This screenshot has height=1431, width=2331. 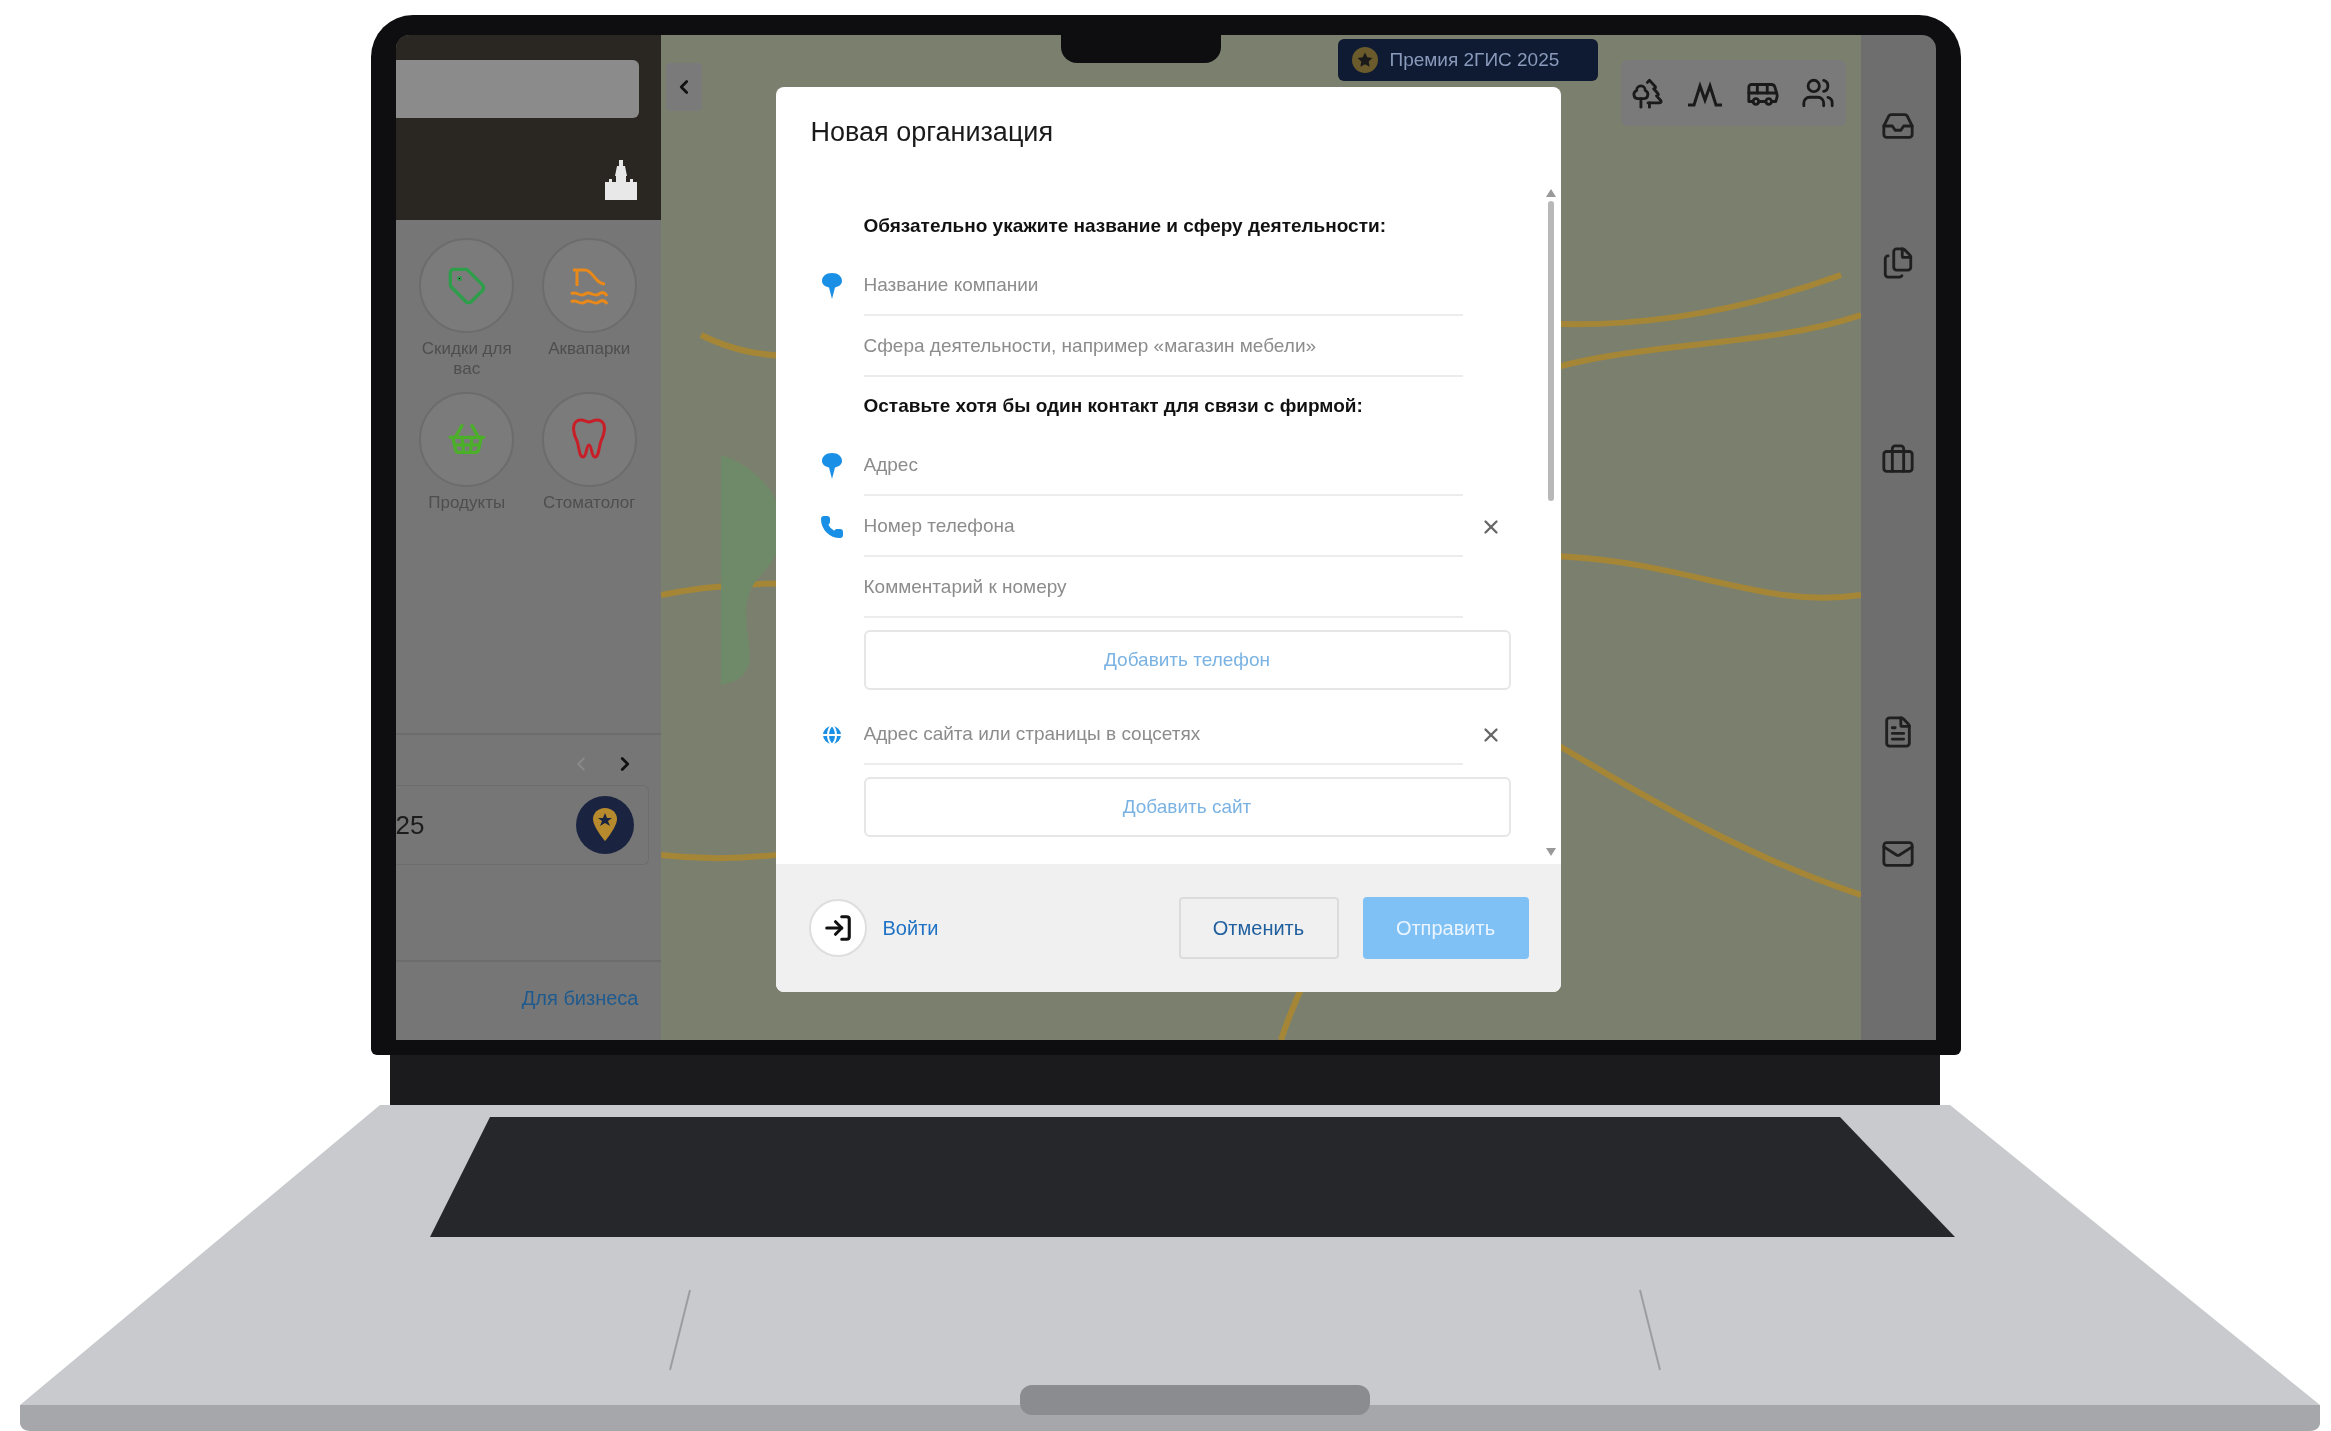 I want to click on section-heading: Оставьте хотя бы один контакт для связи с фирмой:, so click(x=1113, y=406).